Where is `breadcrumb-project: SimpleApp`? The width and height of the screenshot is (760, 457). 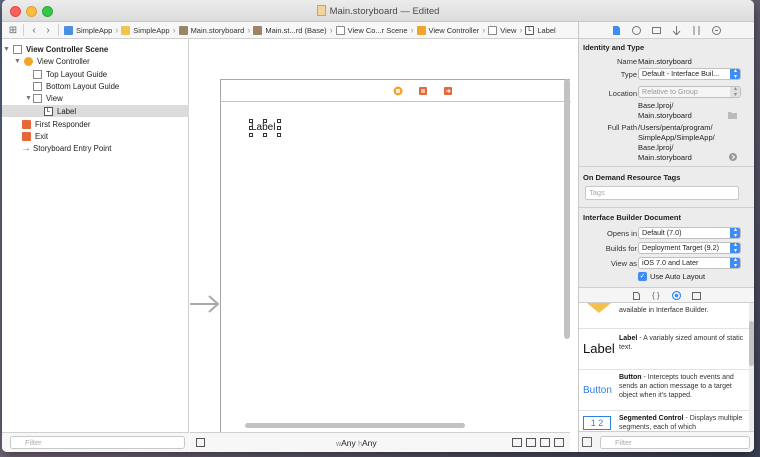
breadcrumb-project: SimpleApp is located at coordinates (88, 30).